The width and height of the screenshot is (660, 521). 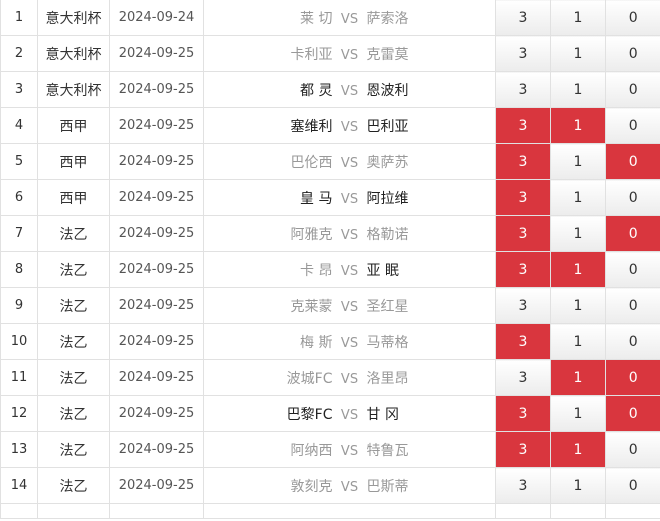 What do you see at coordinates (387, 378) in the screenshot?
I see `away-team: 洛里昂` at bounding box center [387, 378].